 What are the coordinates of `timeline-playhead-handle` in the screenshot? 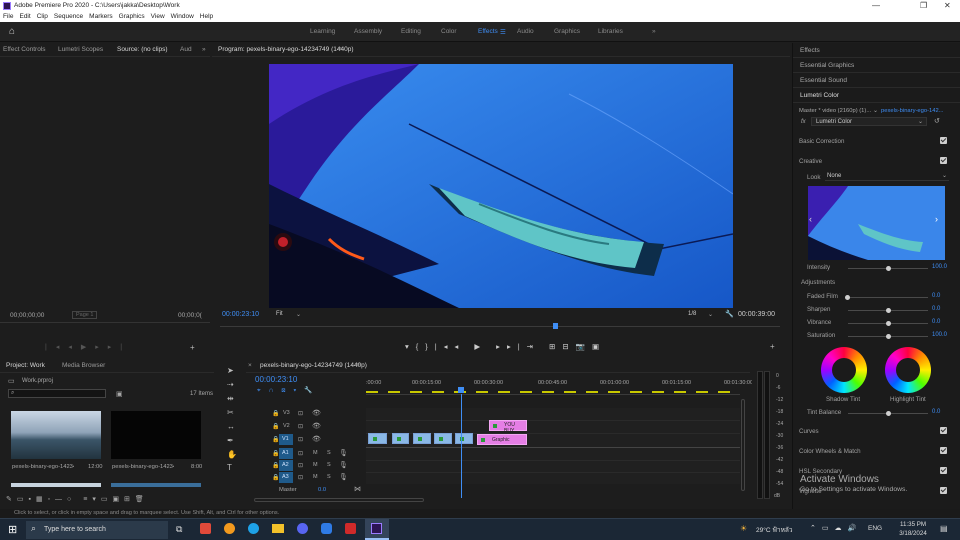 It's located at (461, 390).